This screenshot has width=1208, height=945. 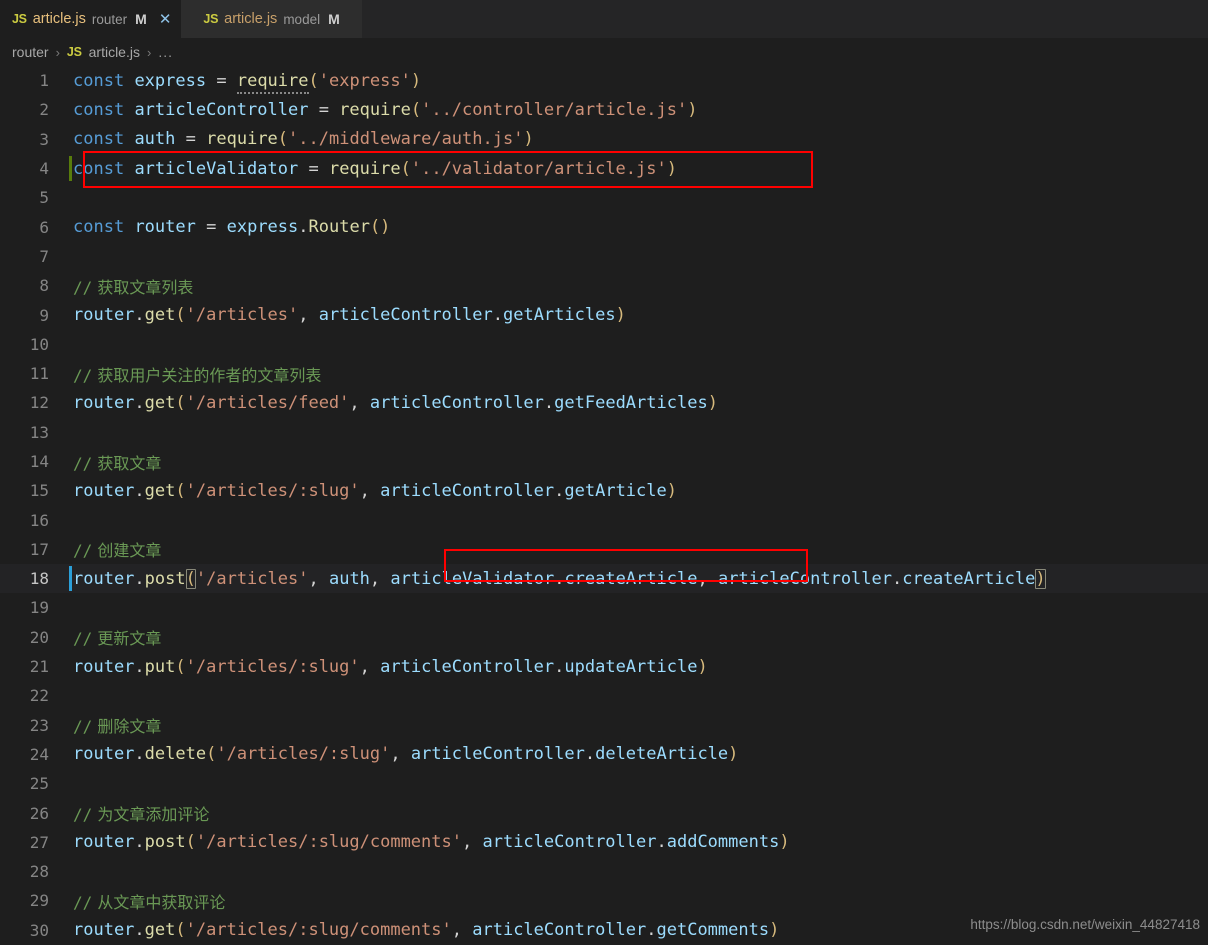 What do you see at coordinates (251, 19) in the screenshot?
I see `tab-label: article.js` at bounding box center [251, 19].